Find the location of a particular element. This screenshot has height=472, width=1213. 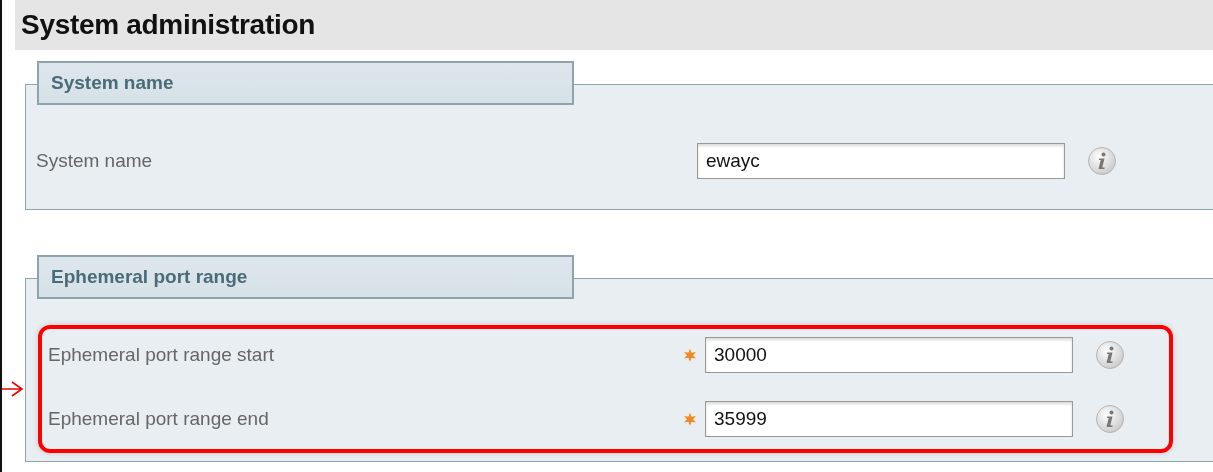

field-label: Ephemeral port range start is located at coordinates (161, 355).